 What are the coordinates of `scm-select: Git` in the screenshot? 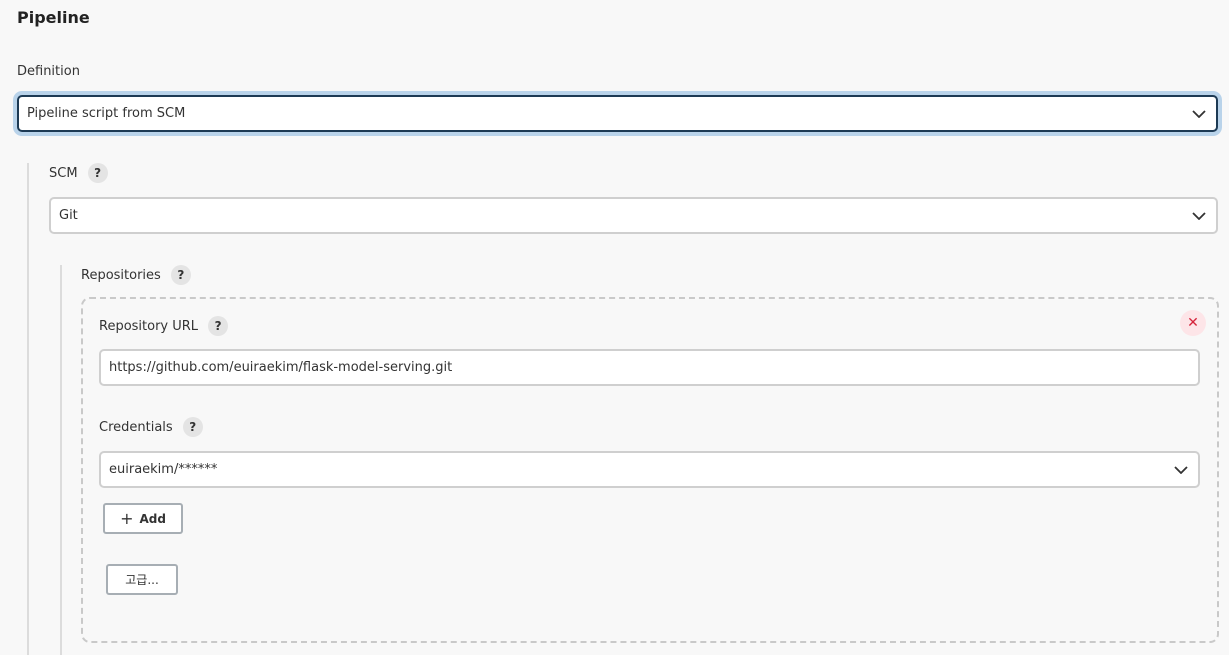 It's located at (633, 215).